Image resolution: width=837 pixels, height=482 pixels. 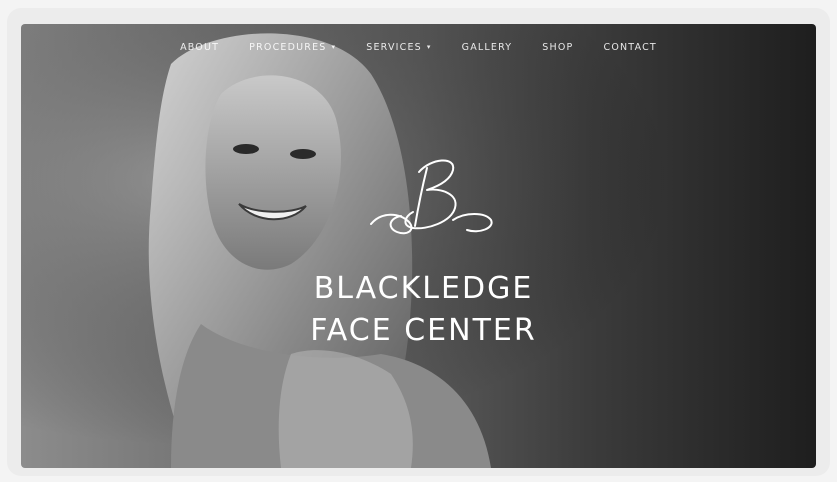 What do you see at coordinates (423, 330) in the screenshot?
I see `brand-line-2: FACE CENTER` at bounding box center [423, 330].